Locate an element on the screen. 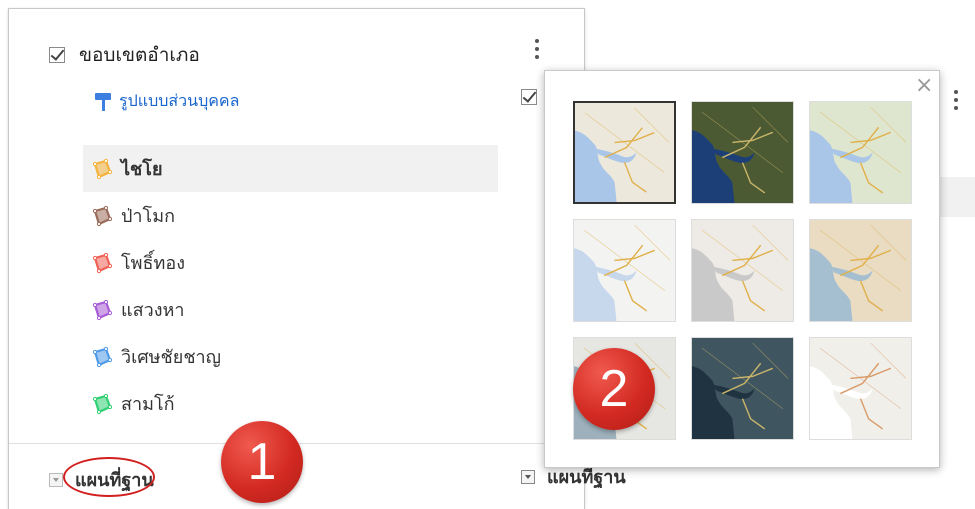 Image resolution: width=975 pixels, height=509 pixels. background-options-icon is located at coordinates (956, 100).